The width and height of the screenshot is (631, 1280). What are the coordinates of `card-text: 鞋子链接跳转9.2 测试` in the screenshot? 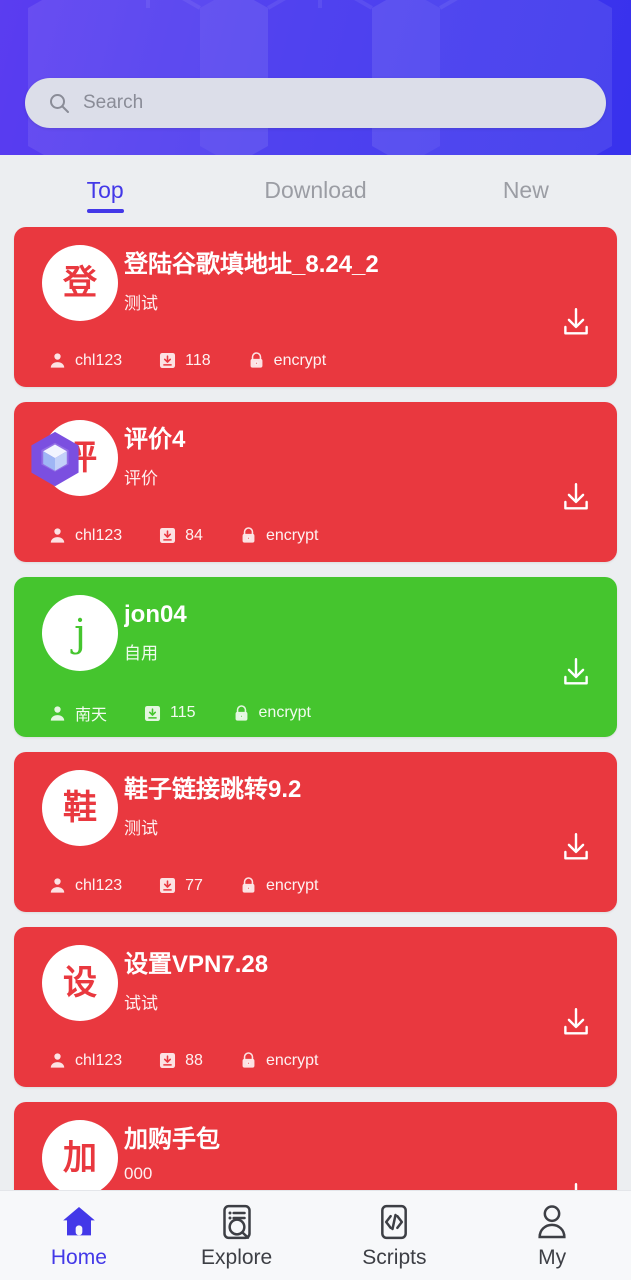 It's located at (360, 804).